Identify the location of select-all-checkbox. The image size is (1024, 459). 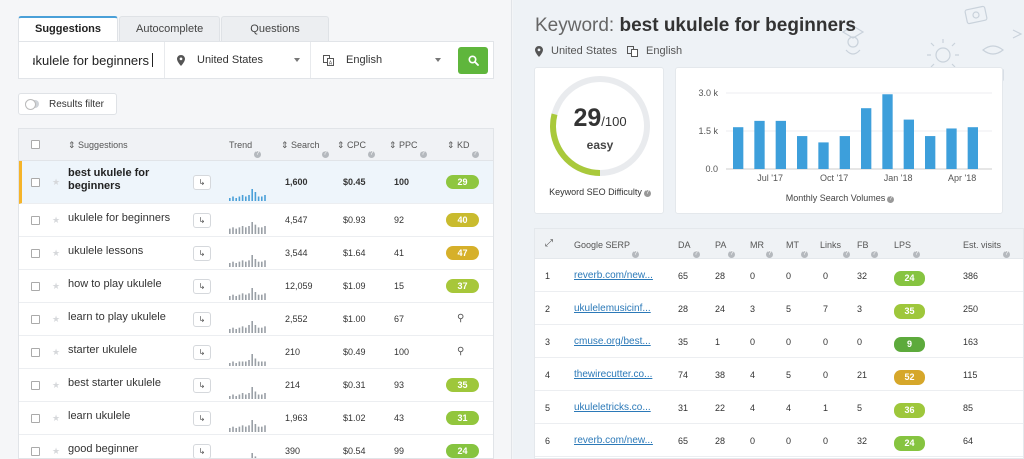
(35, 144).